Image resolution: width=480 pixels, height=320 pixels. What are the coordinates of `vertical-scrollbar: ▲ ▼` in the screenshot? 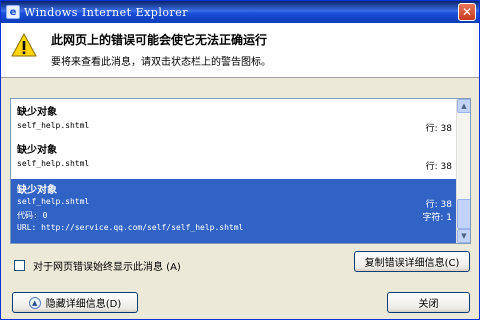 It's located at (463, 171).